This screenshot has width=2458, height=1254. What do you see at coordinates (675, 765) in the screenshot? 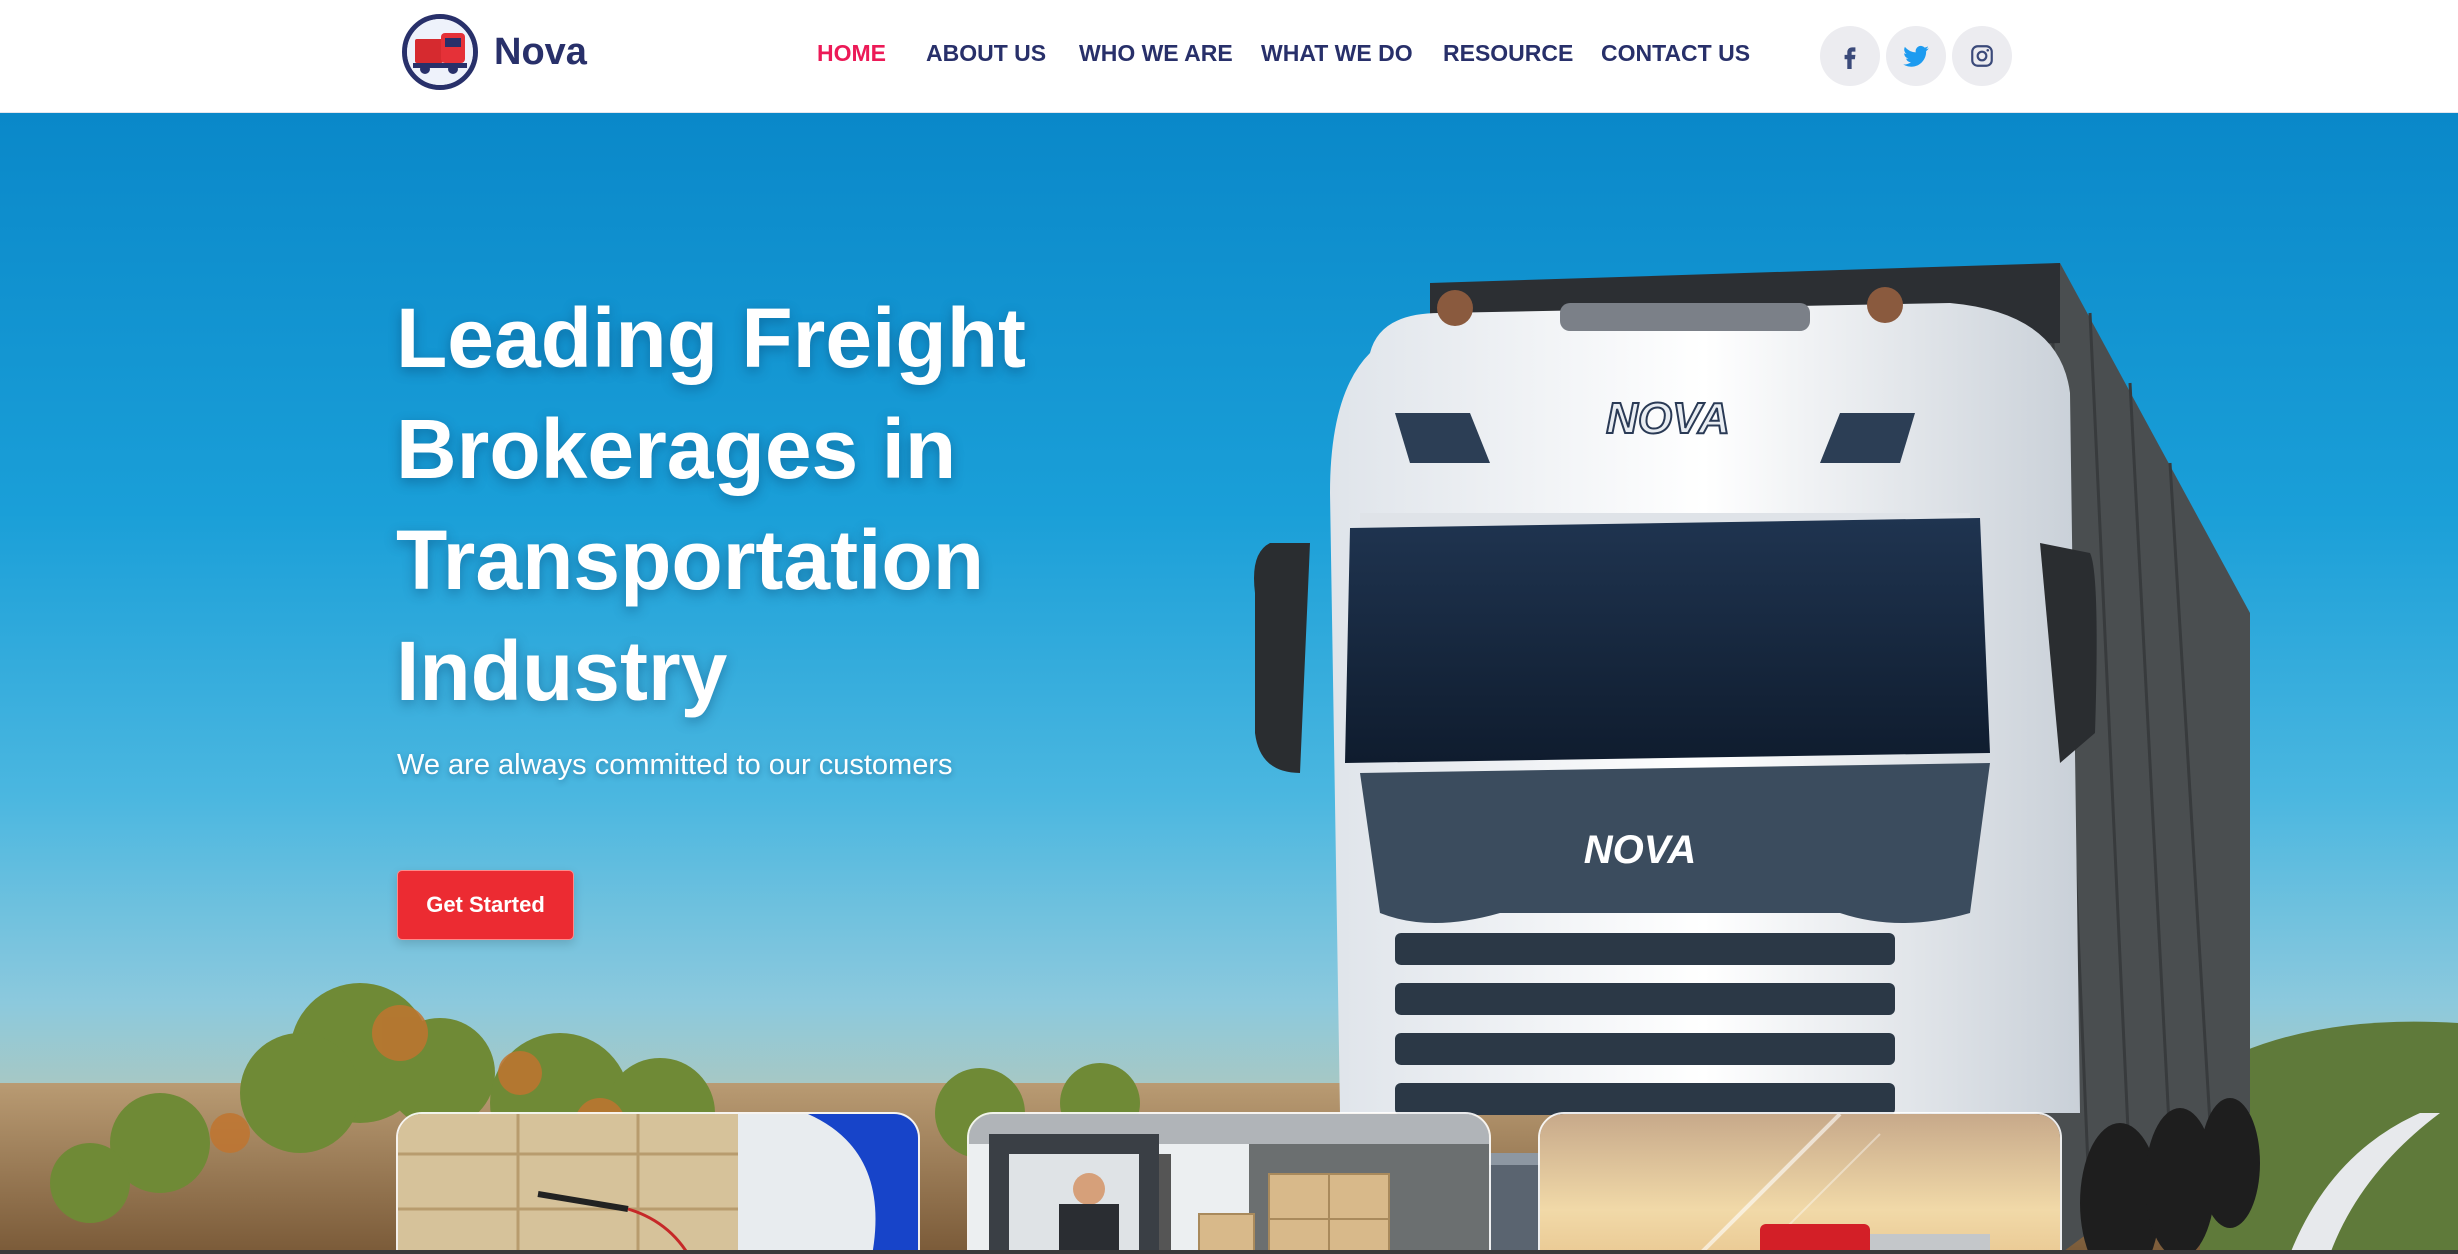
I see `hero-subtitle: We are always committed to our customers` at bounding box center [675, 765].